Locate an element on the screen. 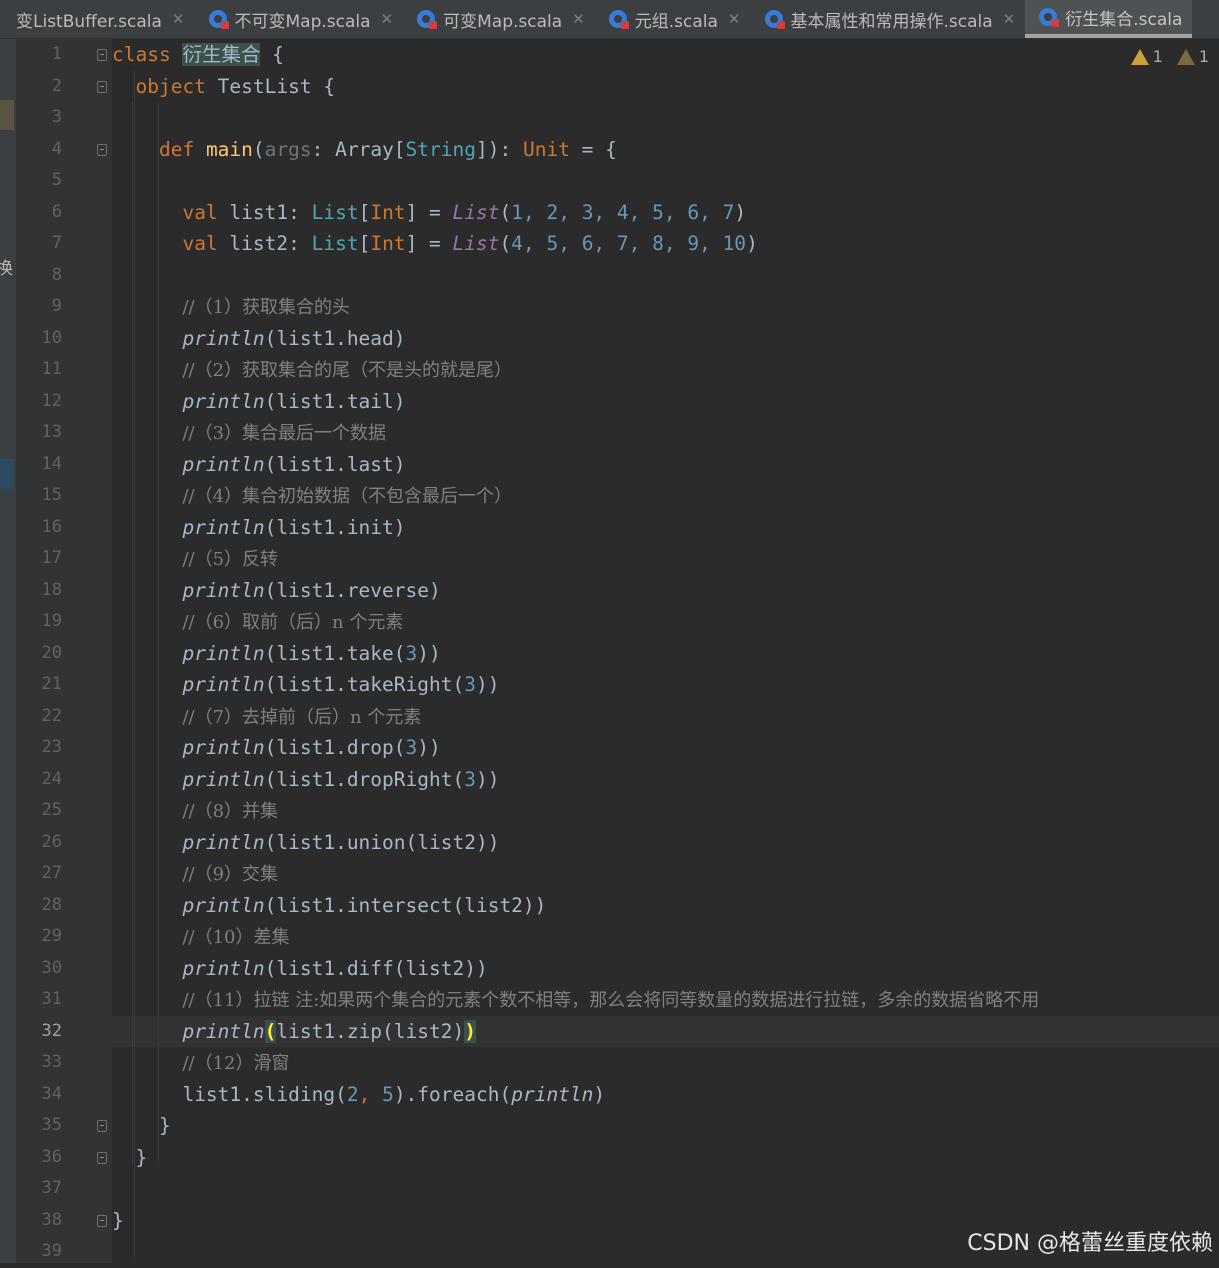  line-number: 31 is located at coordinates (39, 1000).